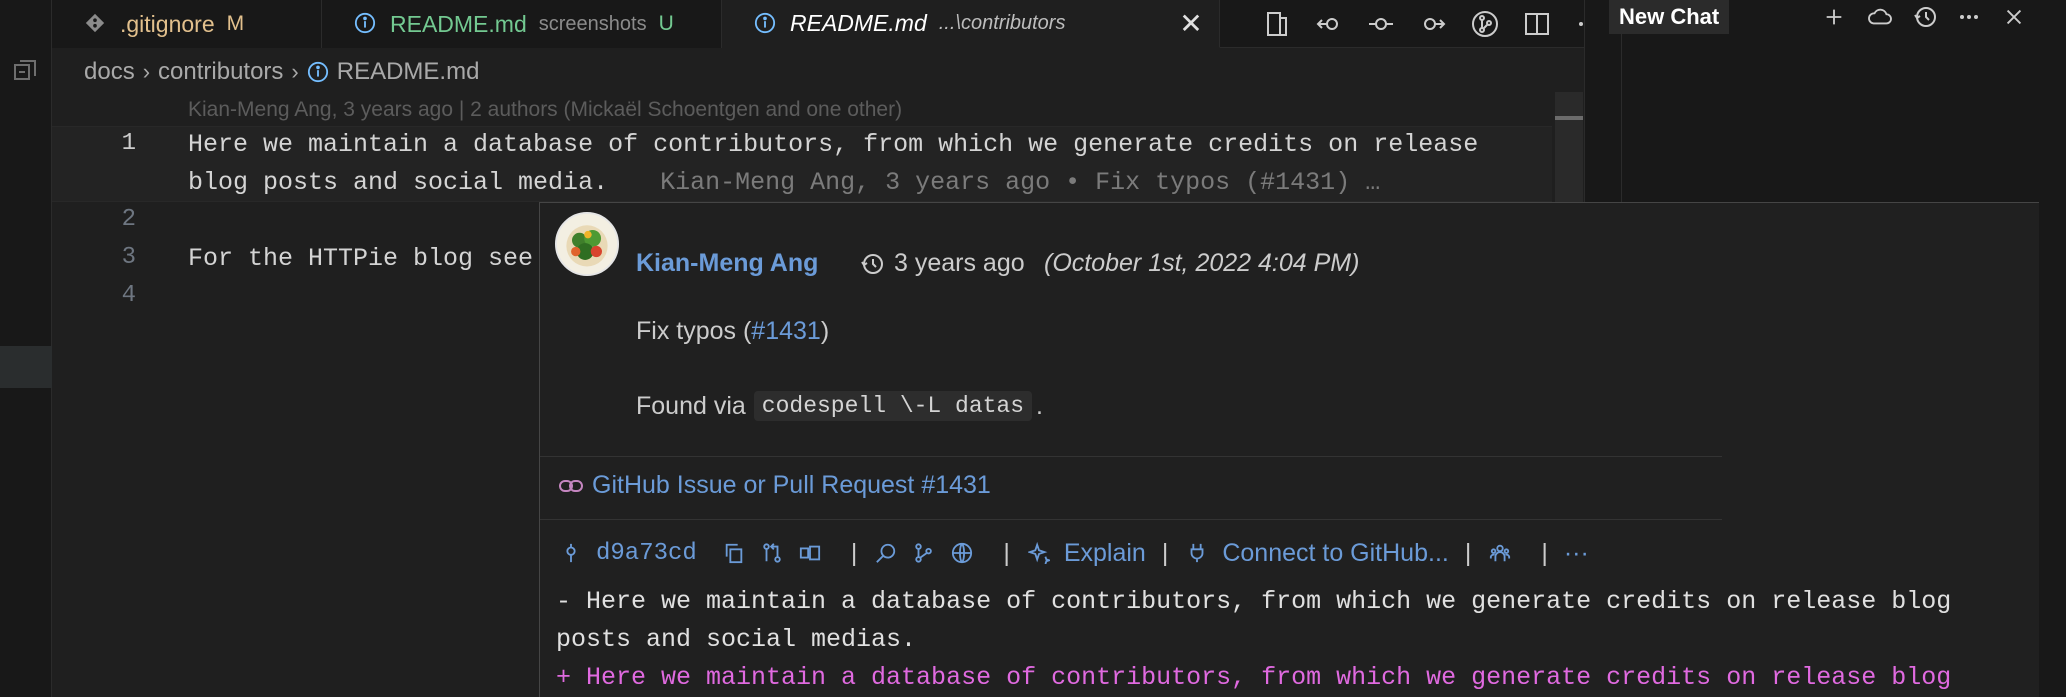 This screenshot has width=2066, height=697. What do you see at coordinates (825, 331) in the screenshot?
I see `message-text: )` at bounding box center [825, 331].